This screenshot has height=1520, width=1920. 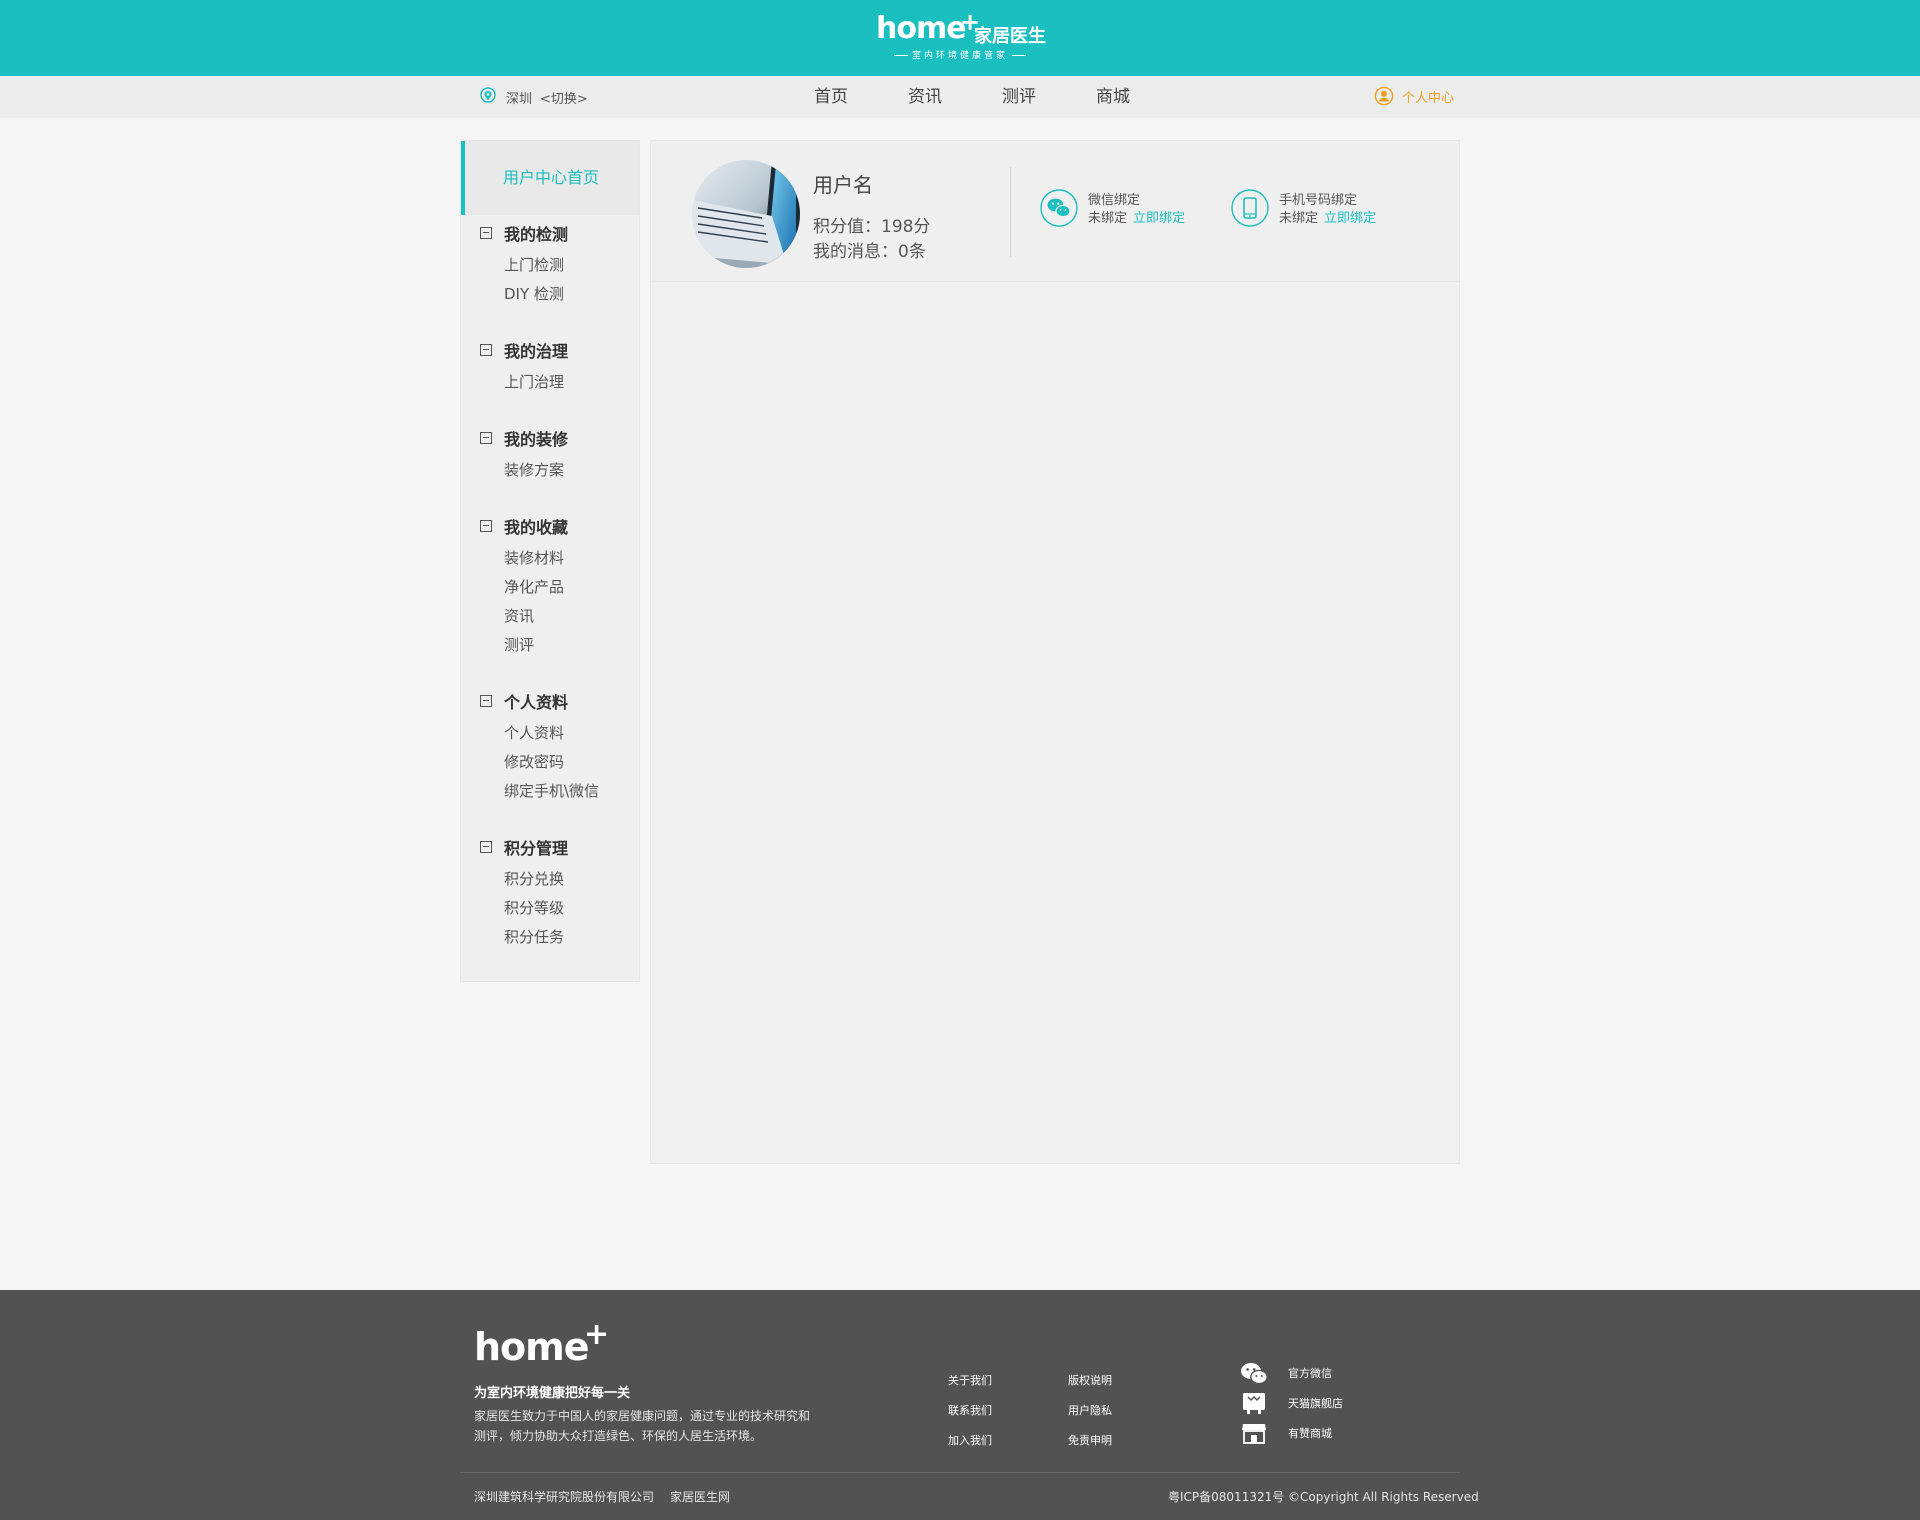 I want to click on footer-link-privacy: 用户隐私, so click(x=1090, y=1411).